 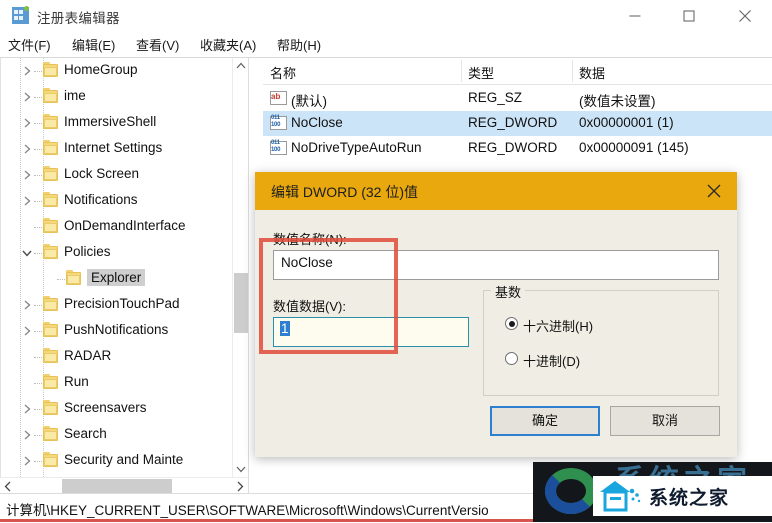 What do you see at coordinates (278, 98) in the screenshot?
I see `string-value-icon: ab` at bounding box center [278, 98].